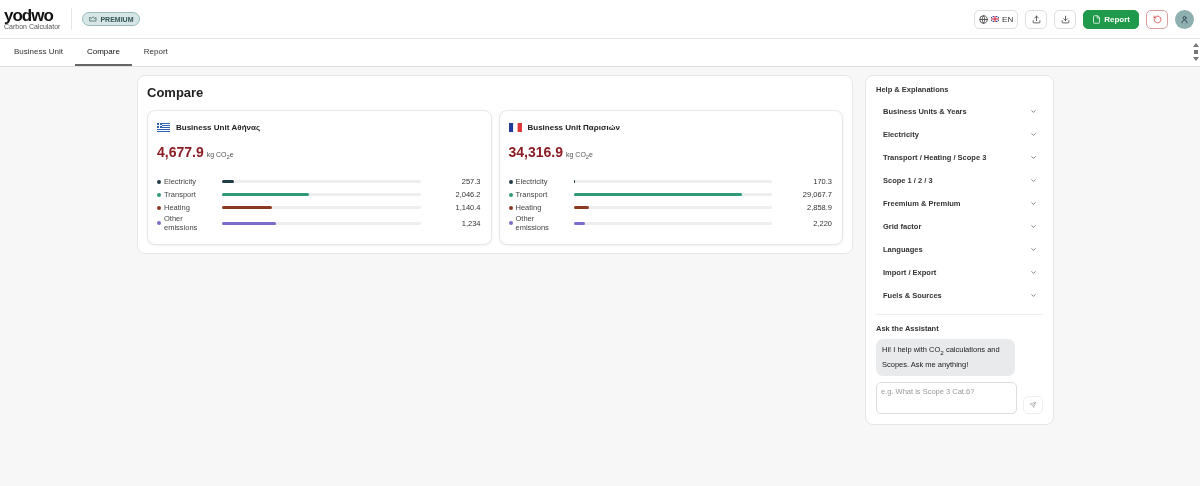  I want to click on crown-icon, so click(93, 19).